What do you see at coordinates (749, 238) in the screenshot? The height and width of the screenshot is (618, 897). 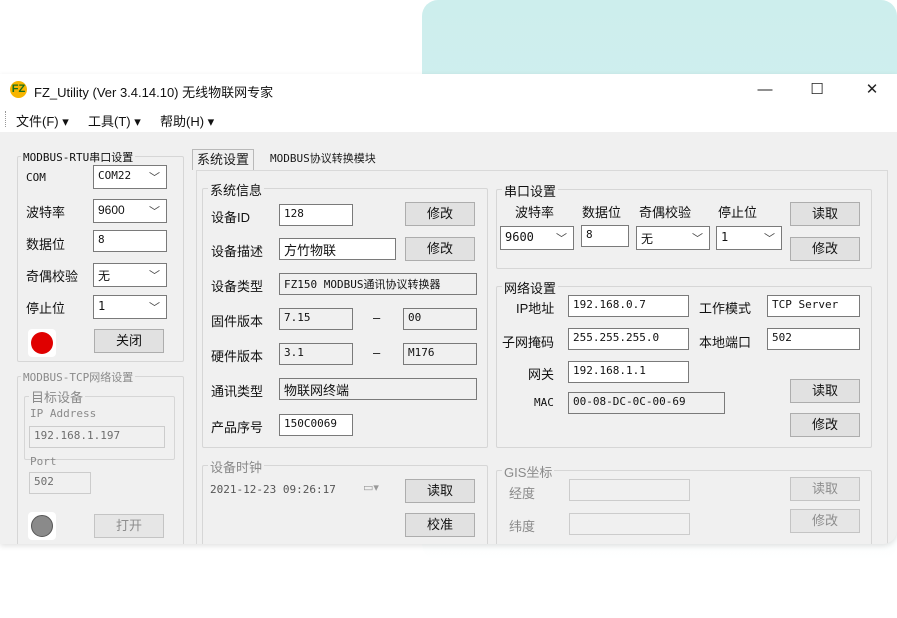 I see `serial-stopbits-select: 1 ﹀` at bounding box center [749, 238].